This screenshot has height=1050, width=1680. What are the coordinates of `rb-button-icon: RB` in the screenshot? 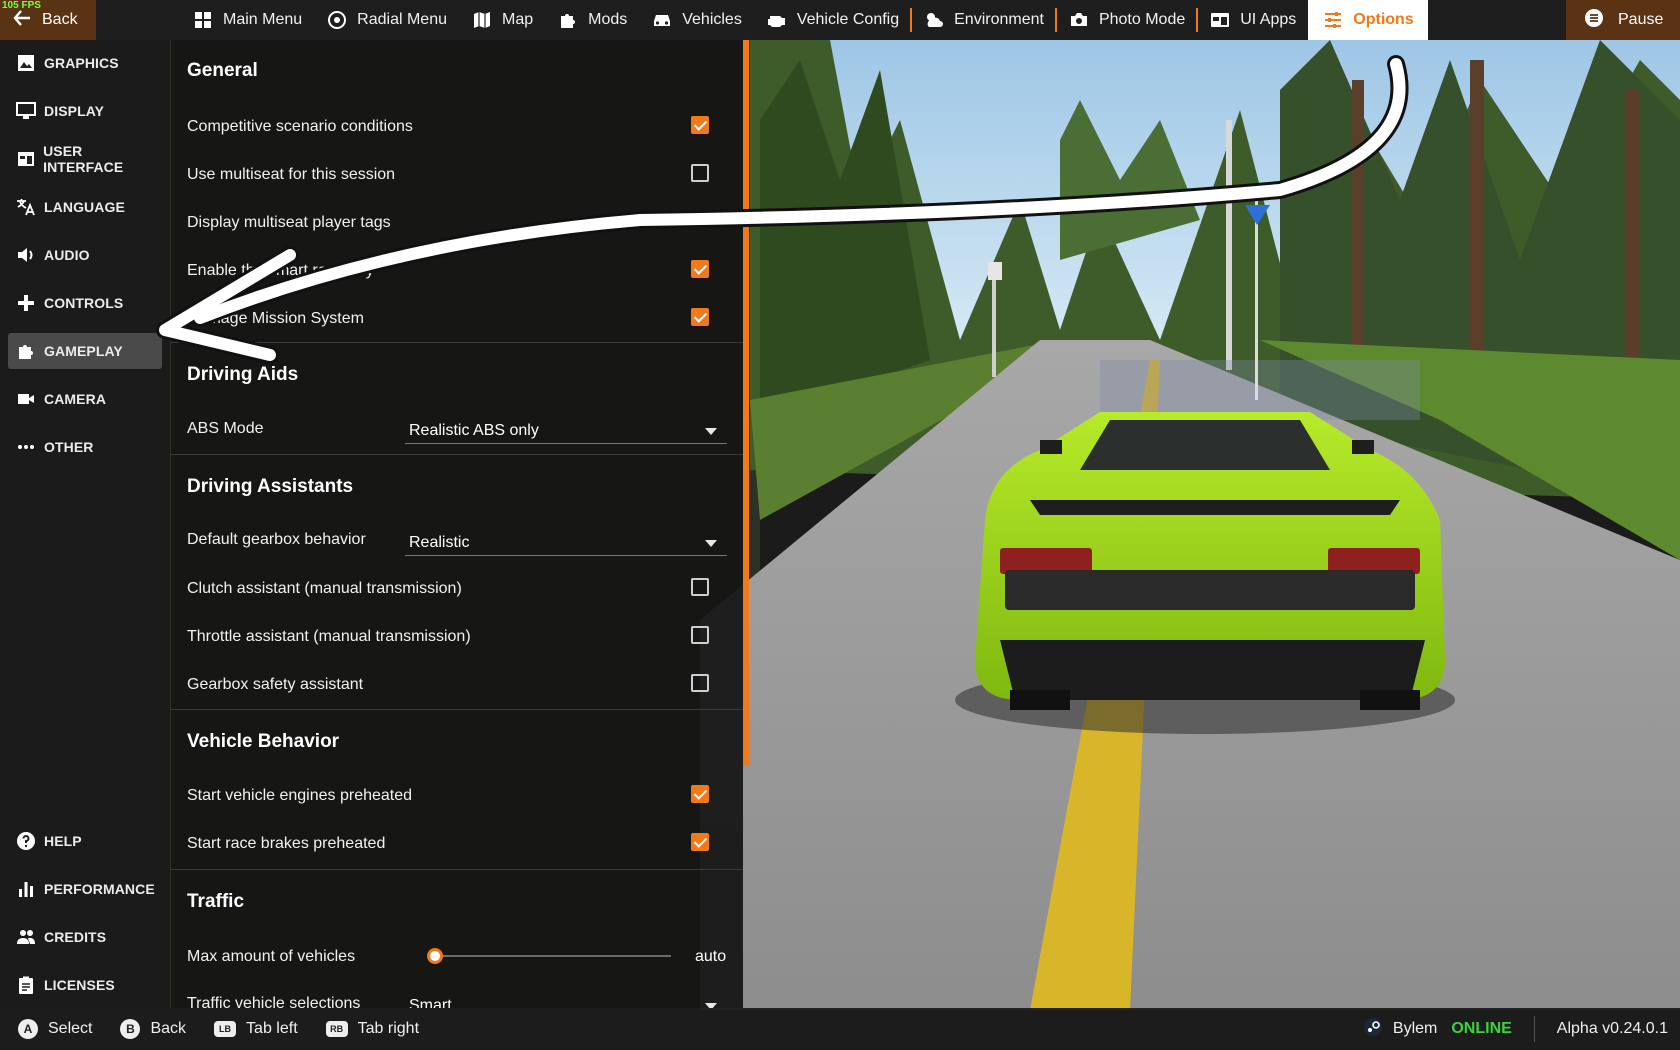 It's located at (336, 1029).